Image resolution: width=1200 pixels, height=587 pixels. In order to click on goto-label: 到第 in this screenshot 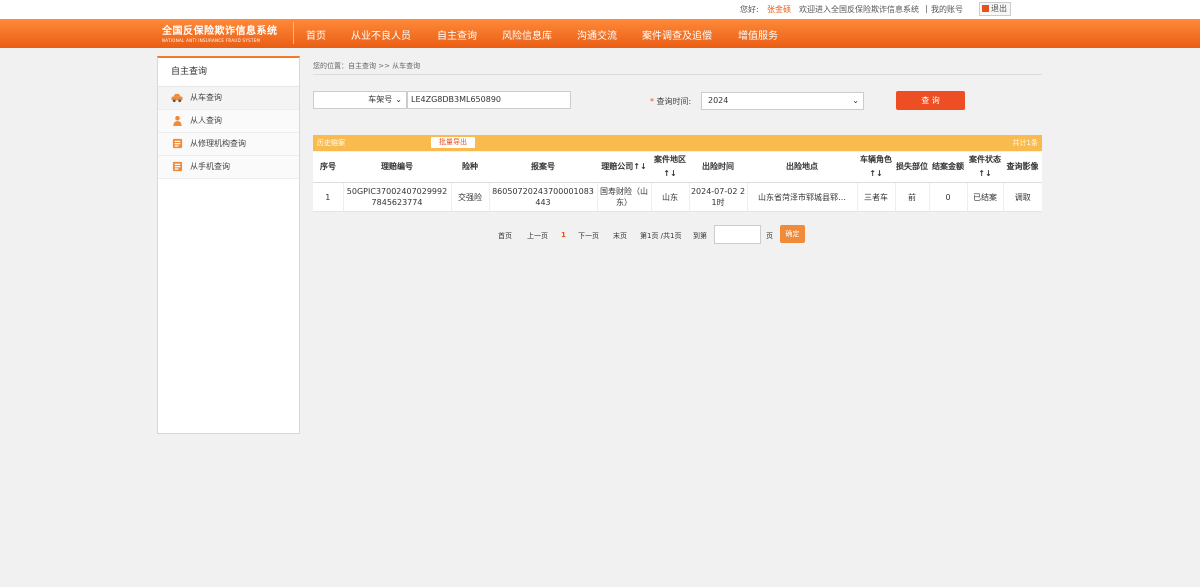, I will do `click(700, 236)`.